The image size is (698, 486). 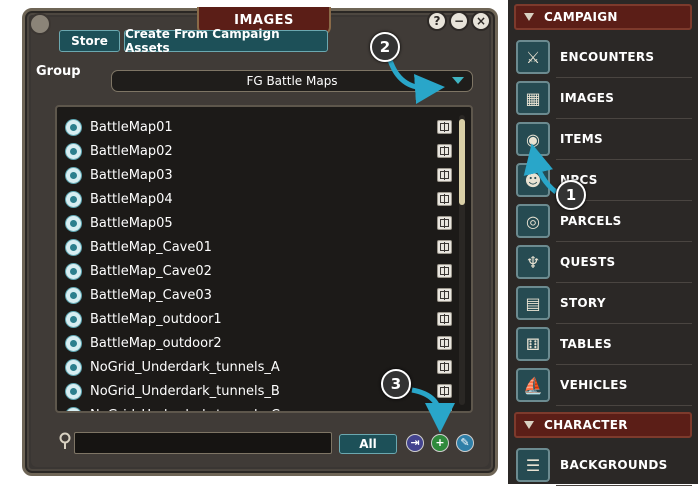 I want to click on items-icon: ◉, so click(x=533, y=139).